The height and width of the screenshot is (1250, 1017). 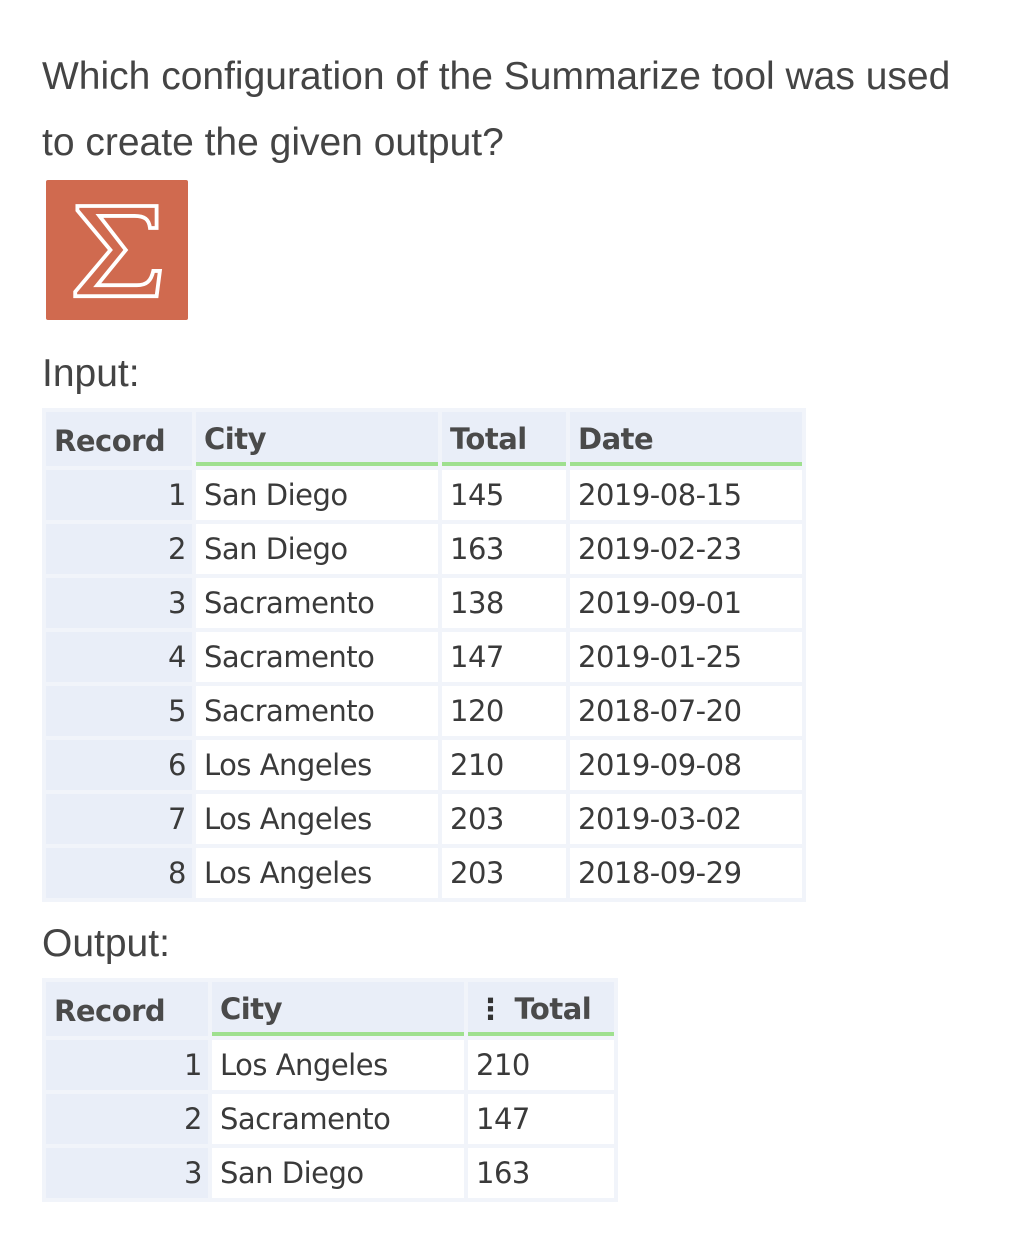 I want to click on output-label: Output:, so click(x=106, y=943).